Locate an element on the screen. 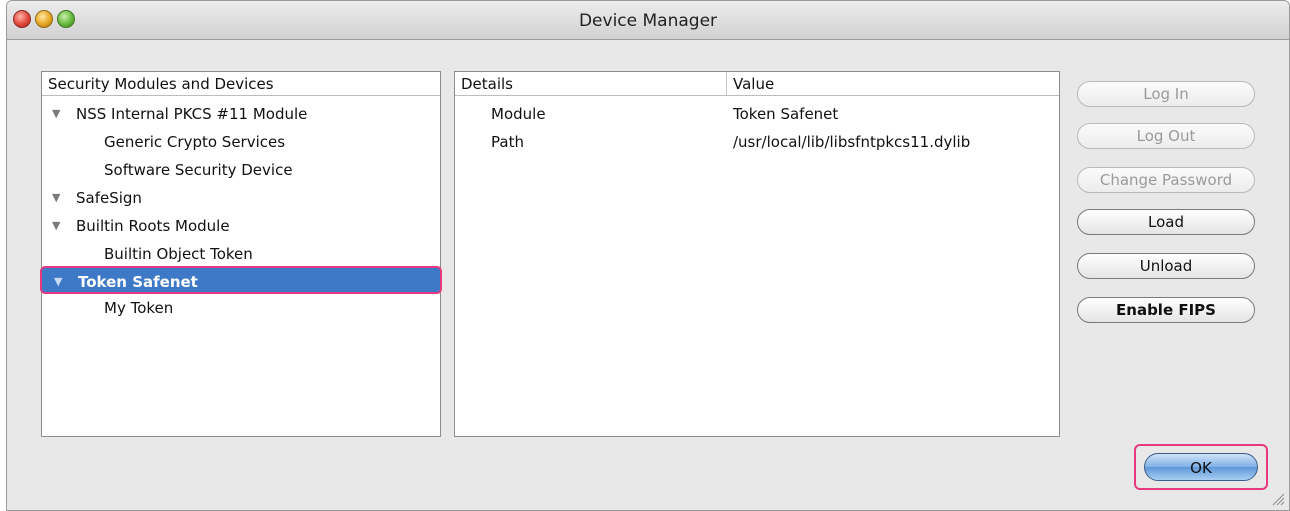 This screenshot has width=1290, height=511. enable-fips-button: Enable FIPS is located at coordinates (1166, 310).